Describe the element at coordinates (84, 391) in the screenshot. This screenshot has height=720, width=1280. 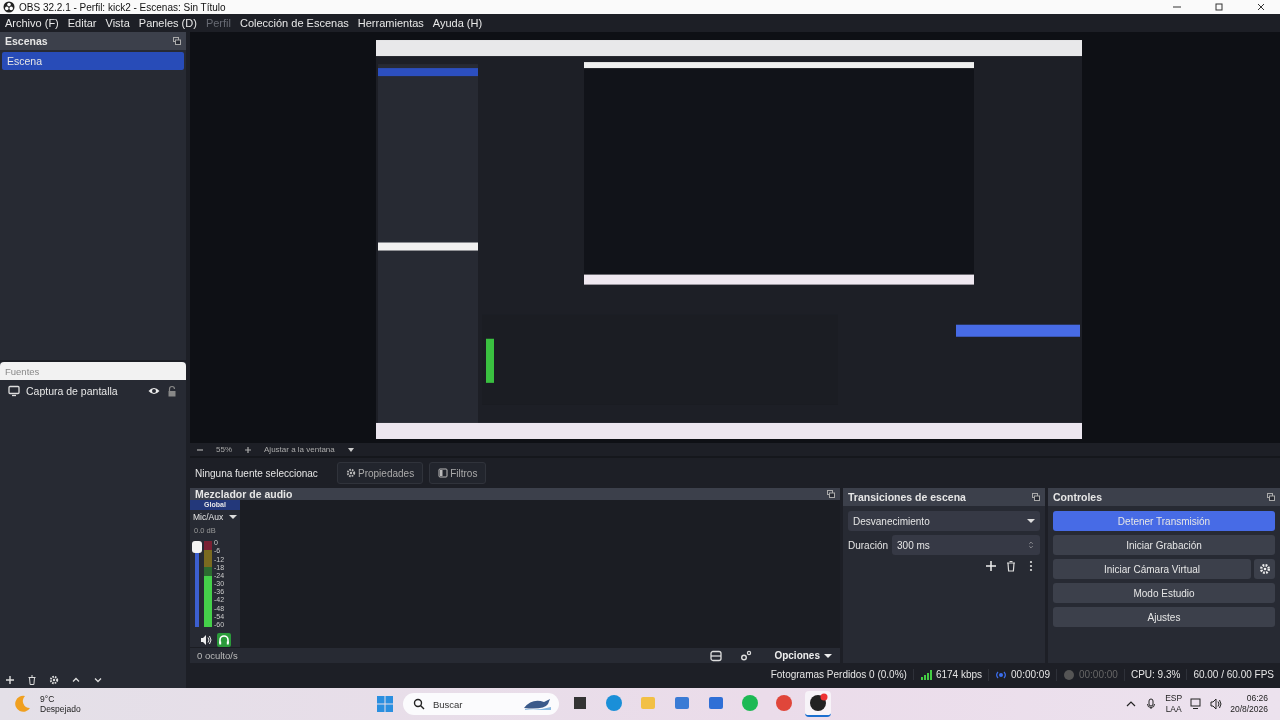
I see `source-name: Captura de pantalla` at that location.